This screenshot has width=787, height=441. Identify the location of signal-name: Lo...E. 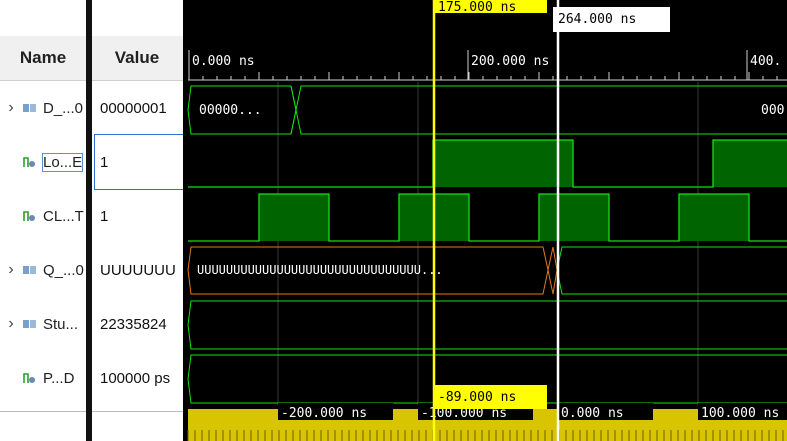
(62, 162).